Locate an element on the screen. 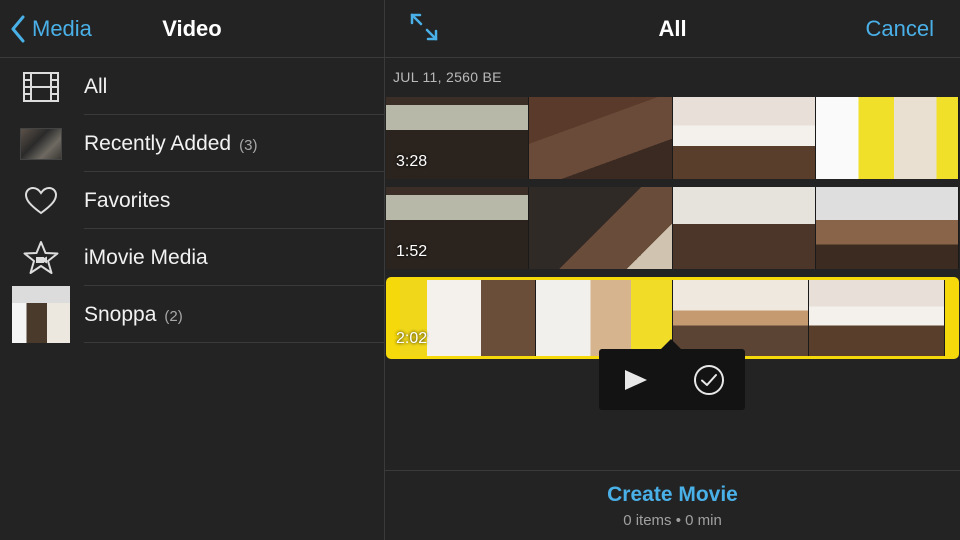  add-clip-button is located at coordinates (708, 379).